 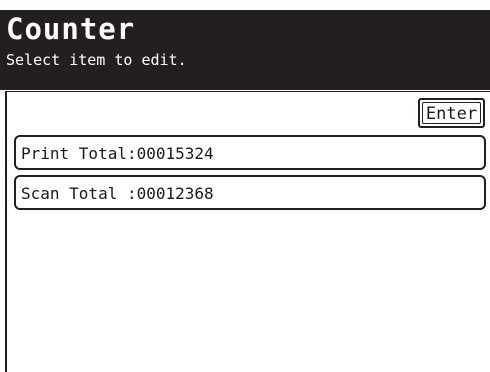 What do you see at coordinates (71, 29) in the screenshot?
I see `page-title: Counter` at bounding box center [71, 29].